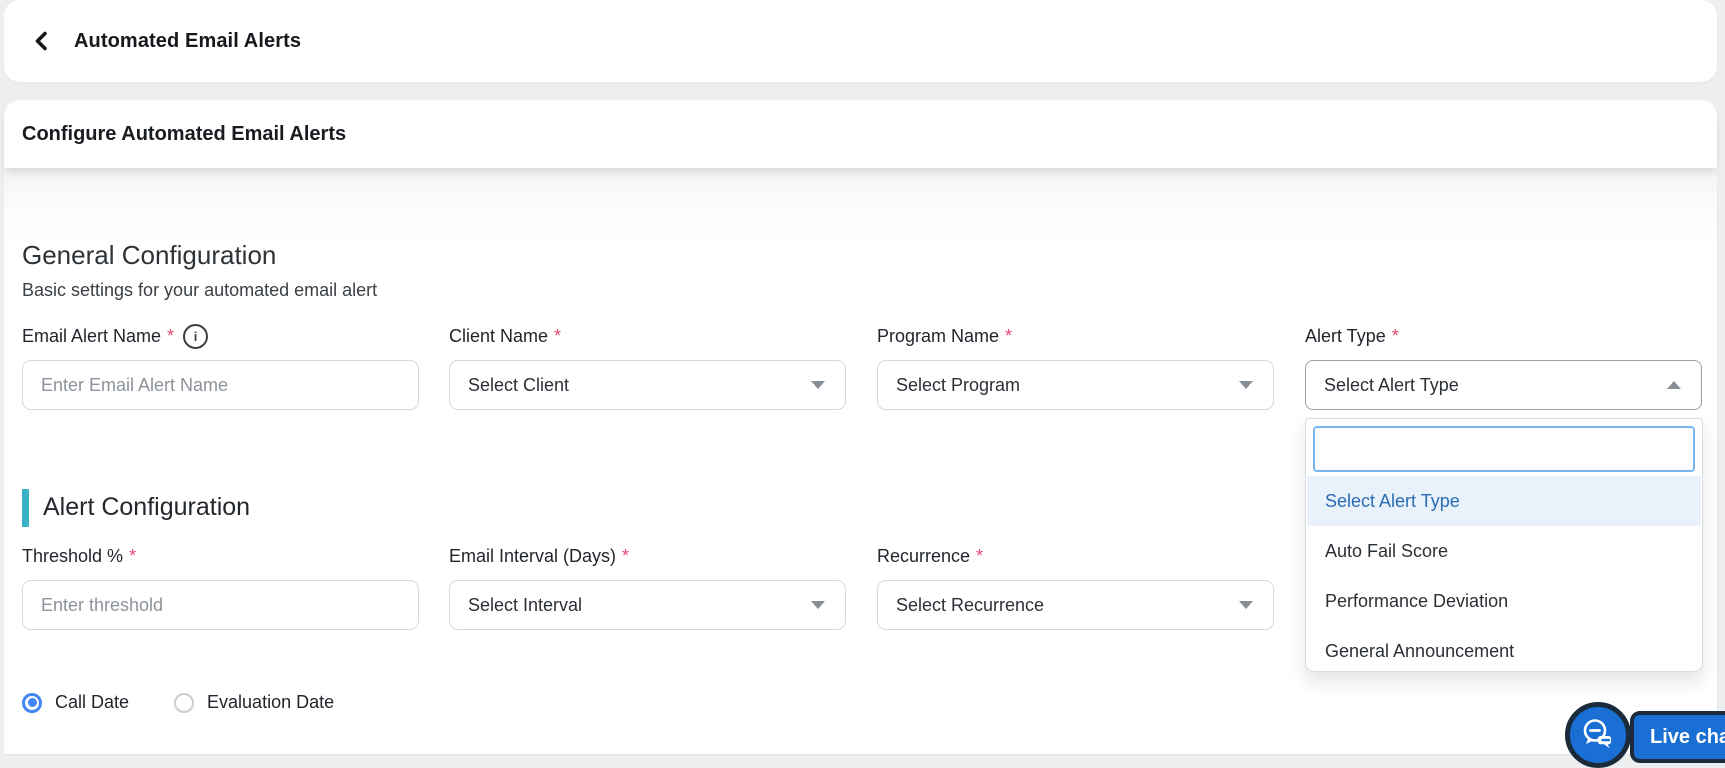 Image resolution: width=1725 pixels, height=768 pixels. I want to click on option-select-alert-type: Select Alert Type, so click(1504, 501).